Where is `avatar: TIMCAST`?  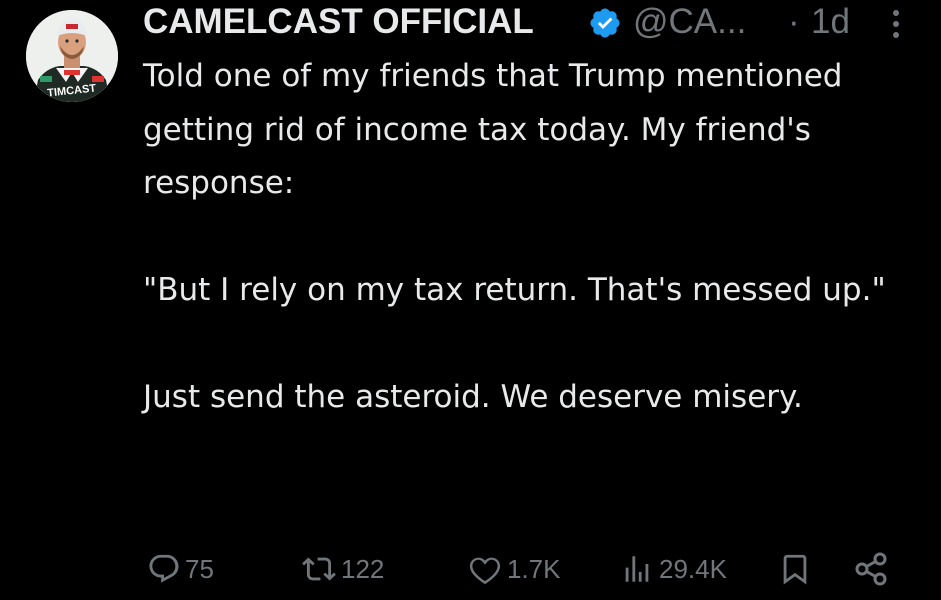 avatar: TIMCAST is located at coordinates (72, 56).